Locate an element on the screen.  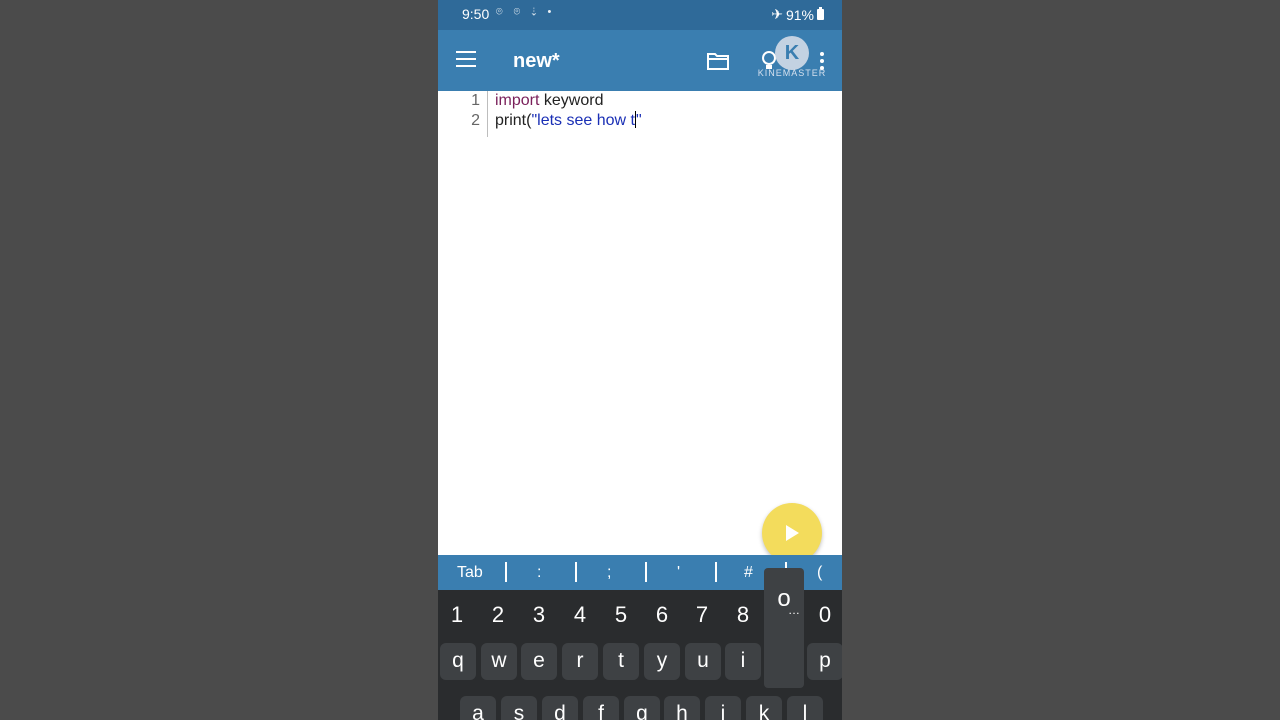
key-3: 3 is located at coordinates (539, 616).